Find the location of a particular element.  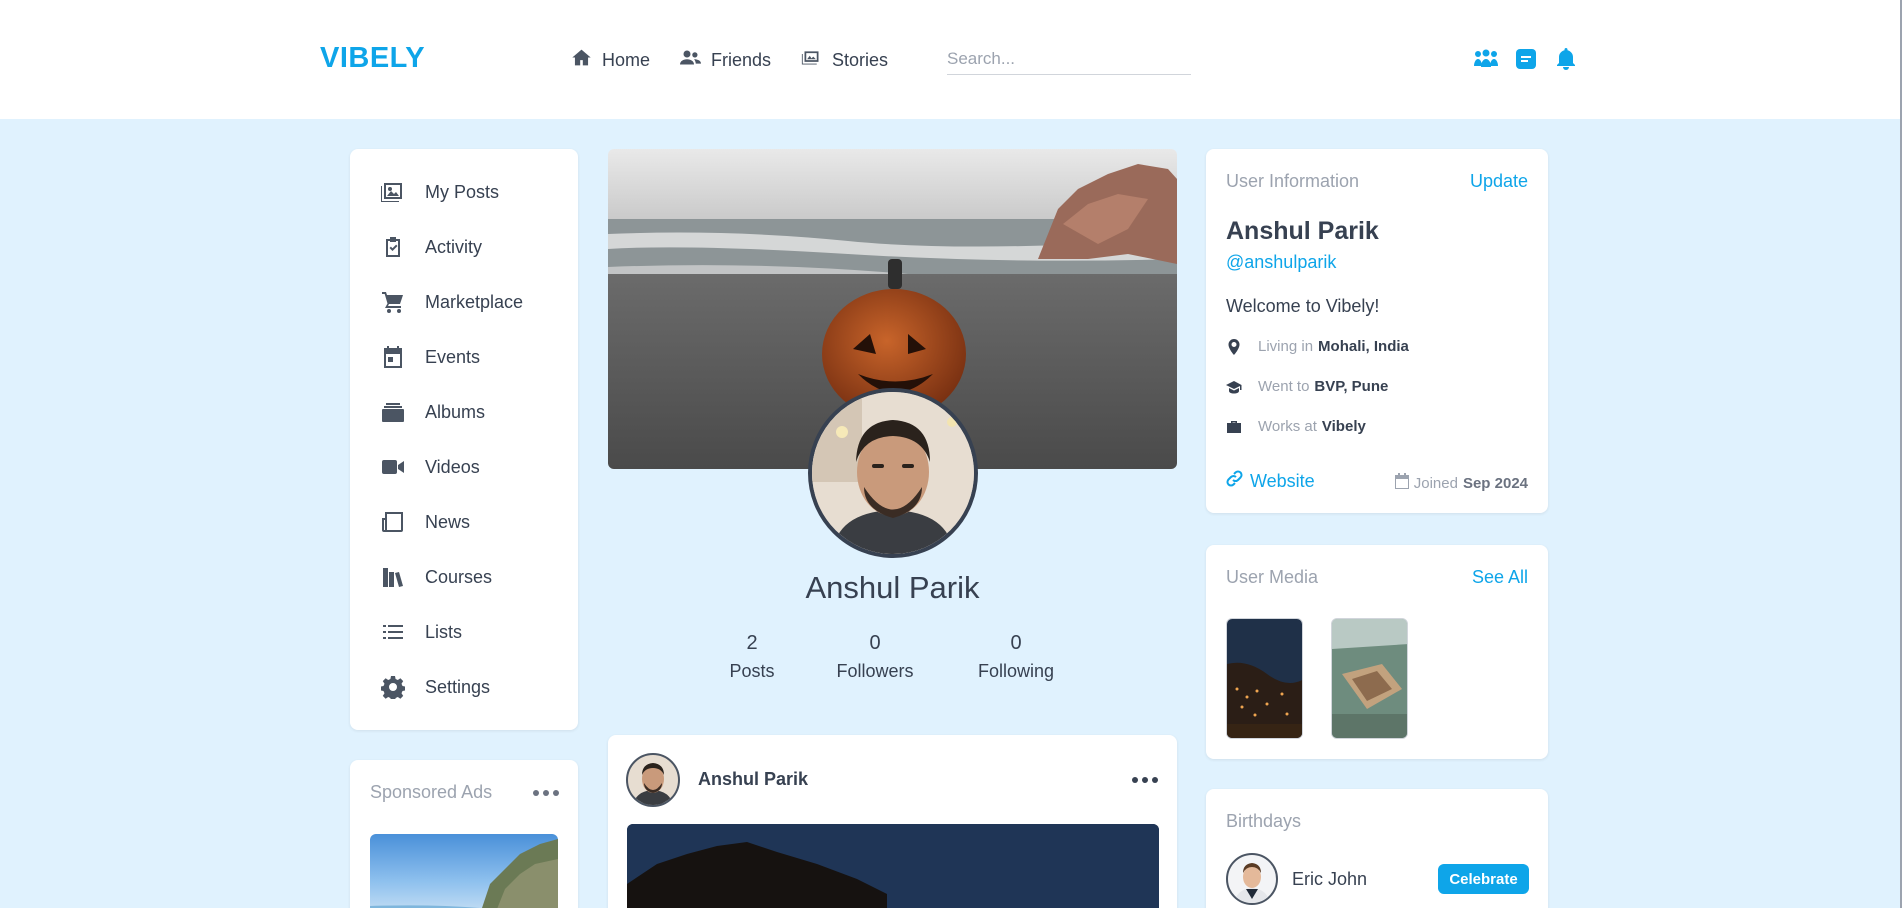

user-media-card: User Media See All is located at coordinates (1377, 652).